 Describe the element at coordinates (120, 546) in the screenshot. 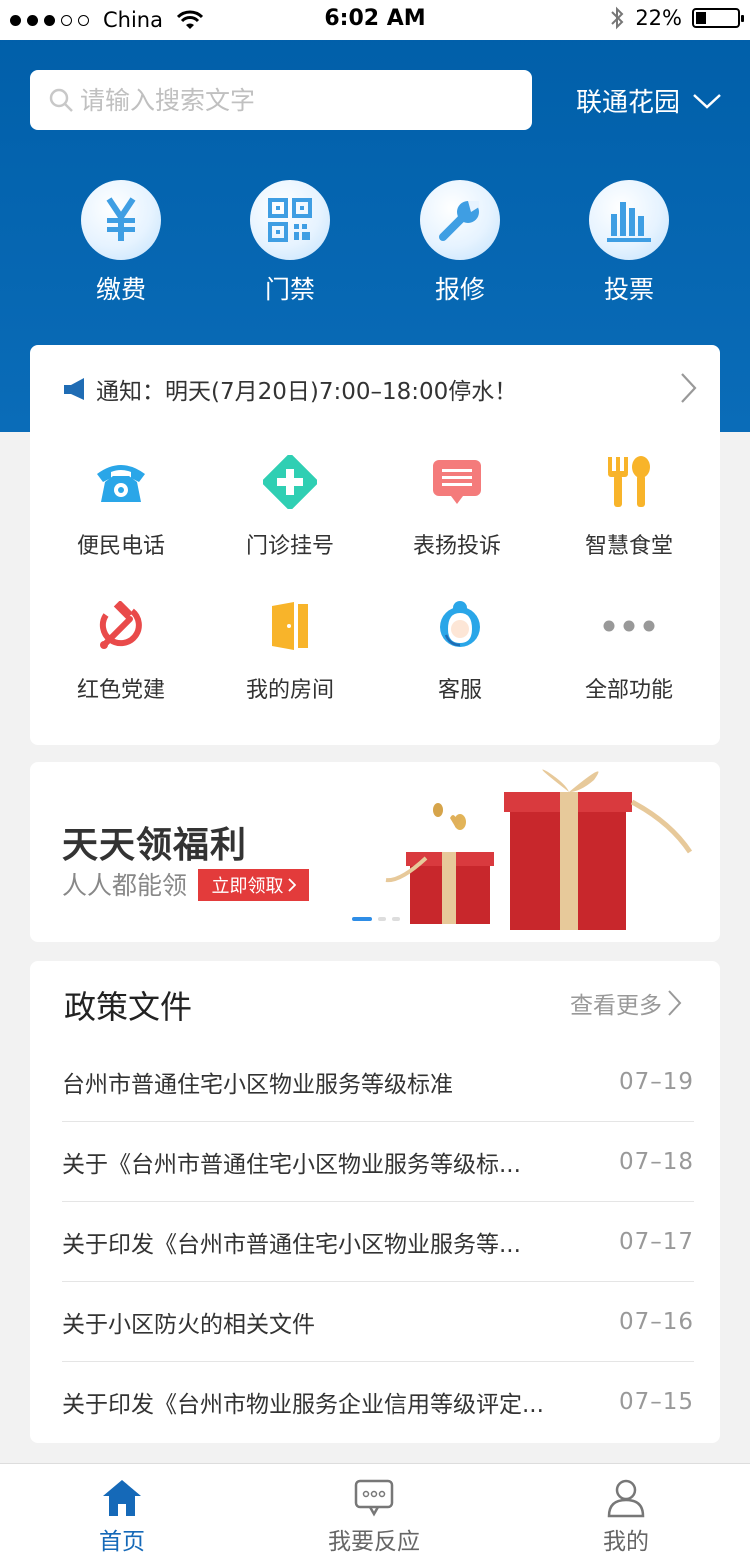

I see `service-phone-label: 便民电话` at that location.